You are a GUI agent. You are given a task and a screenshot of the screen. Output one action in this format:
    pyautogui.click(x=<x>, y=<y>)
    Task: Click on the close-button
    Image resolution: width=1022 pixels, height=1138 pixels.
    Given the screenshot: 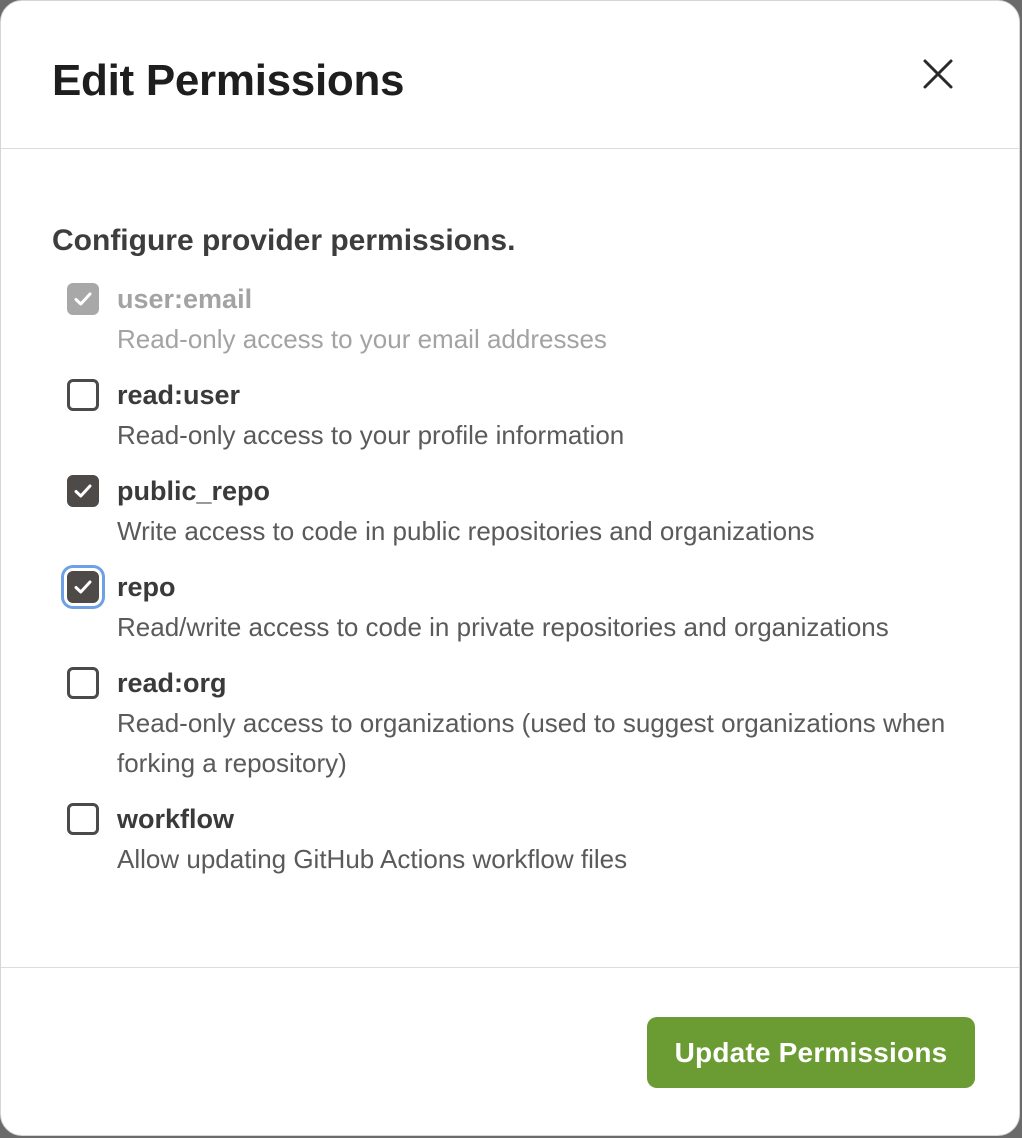 What is the action you would take?
    pyautogui.click(x=938, y=74)
    